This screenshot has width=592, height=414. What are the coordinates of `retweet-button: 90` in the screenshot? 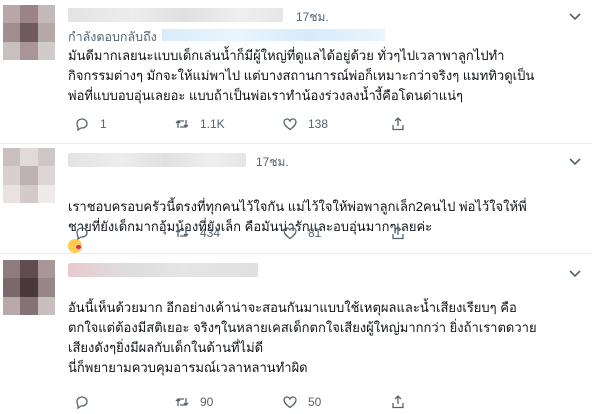 It's located at (193, 402).